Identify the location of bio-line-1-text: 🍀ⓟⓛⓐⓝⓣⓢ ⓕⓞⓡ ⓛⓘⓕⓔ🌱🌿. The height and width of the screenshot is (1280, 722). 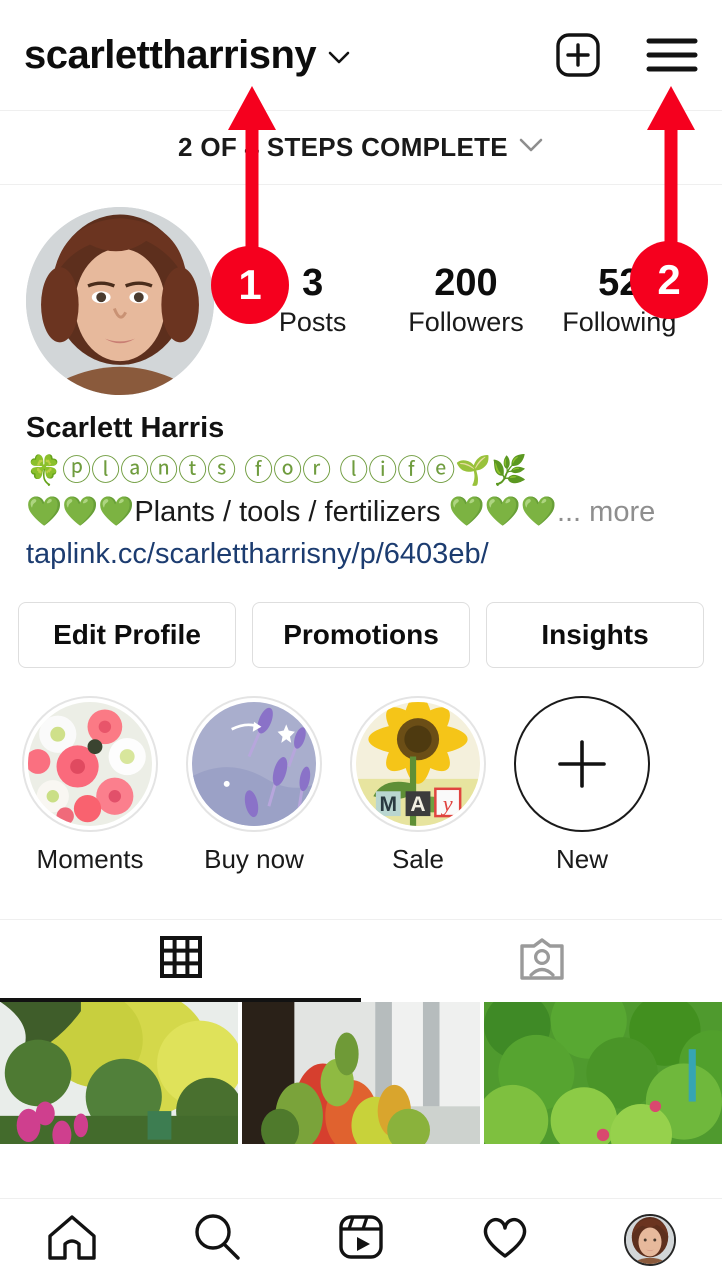
(277, 470).